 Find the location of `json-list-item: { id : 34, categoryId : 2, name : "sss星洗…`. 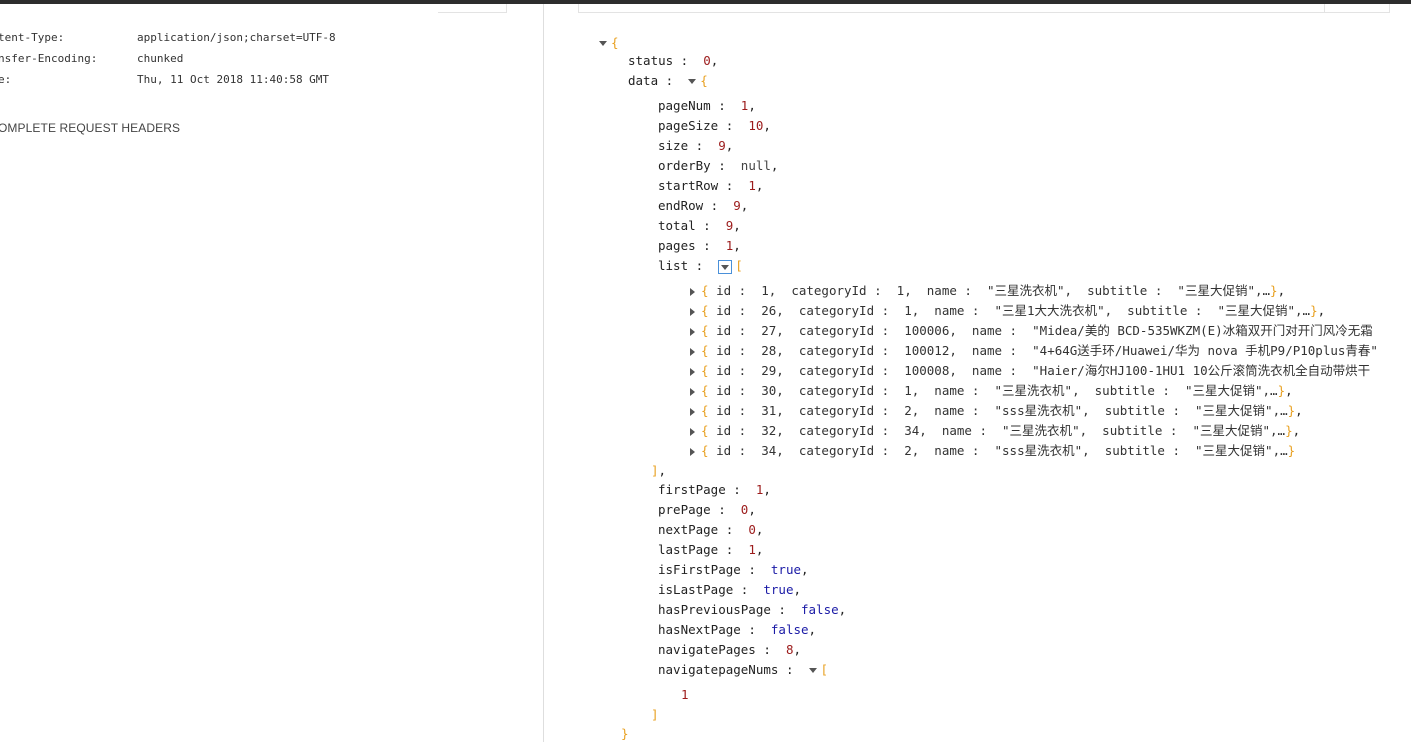

json-list-item: { id : 34, categoryId : 2, name : "sss星洗… is located at coordinates (992, 451).